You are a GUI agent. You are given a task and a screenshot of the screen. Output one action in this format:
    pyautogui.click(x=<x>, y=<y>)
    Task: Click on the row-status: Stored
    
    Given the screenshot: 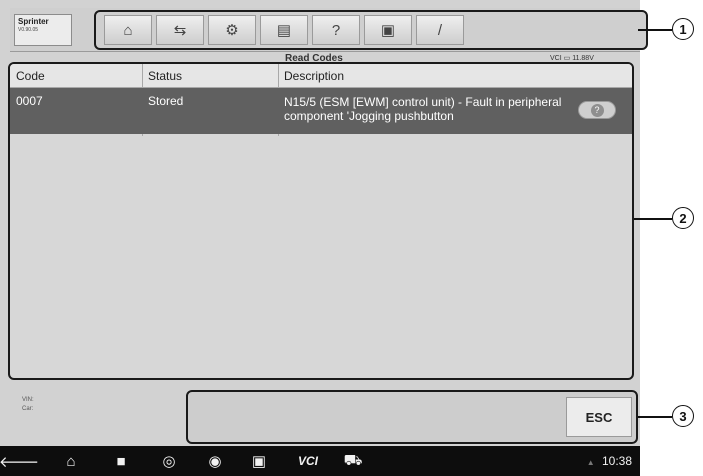 What is the action you would take?
    pyautogui.click(x=166, y=101)
    